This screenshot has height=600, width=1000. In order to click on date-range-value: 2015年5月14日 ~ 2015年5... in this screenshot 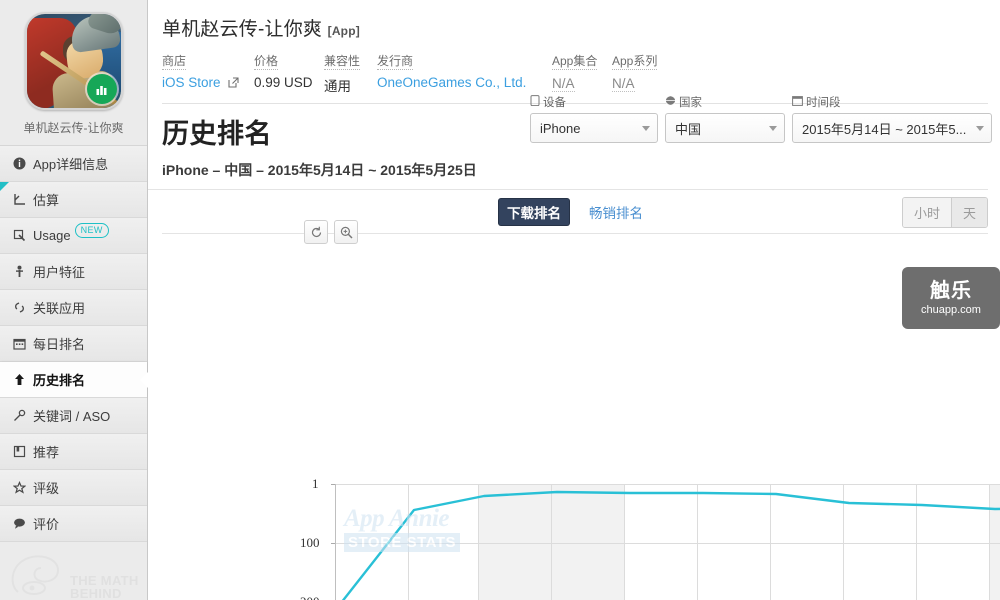, I will do `click(884, 129)`.